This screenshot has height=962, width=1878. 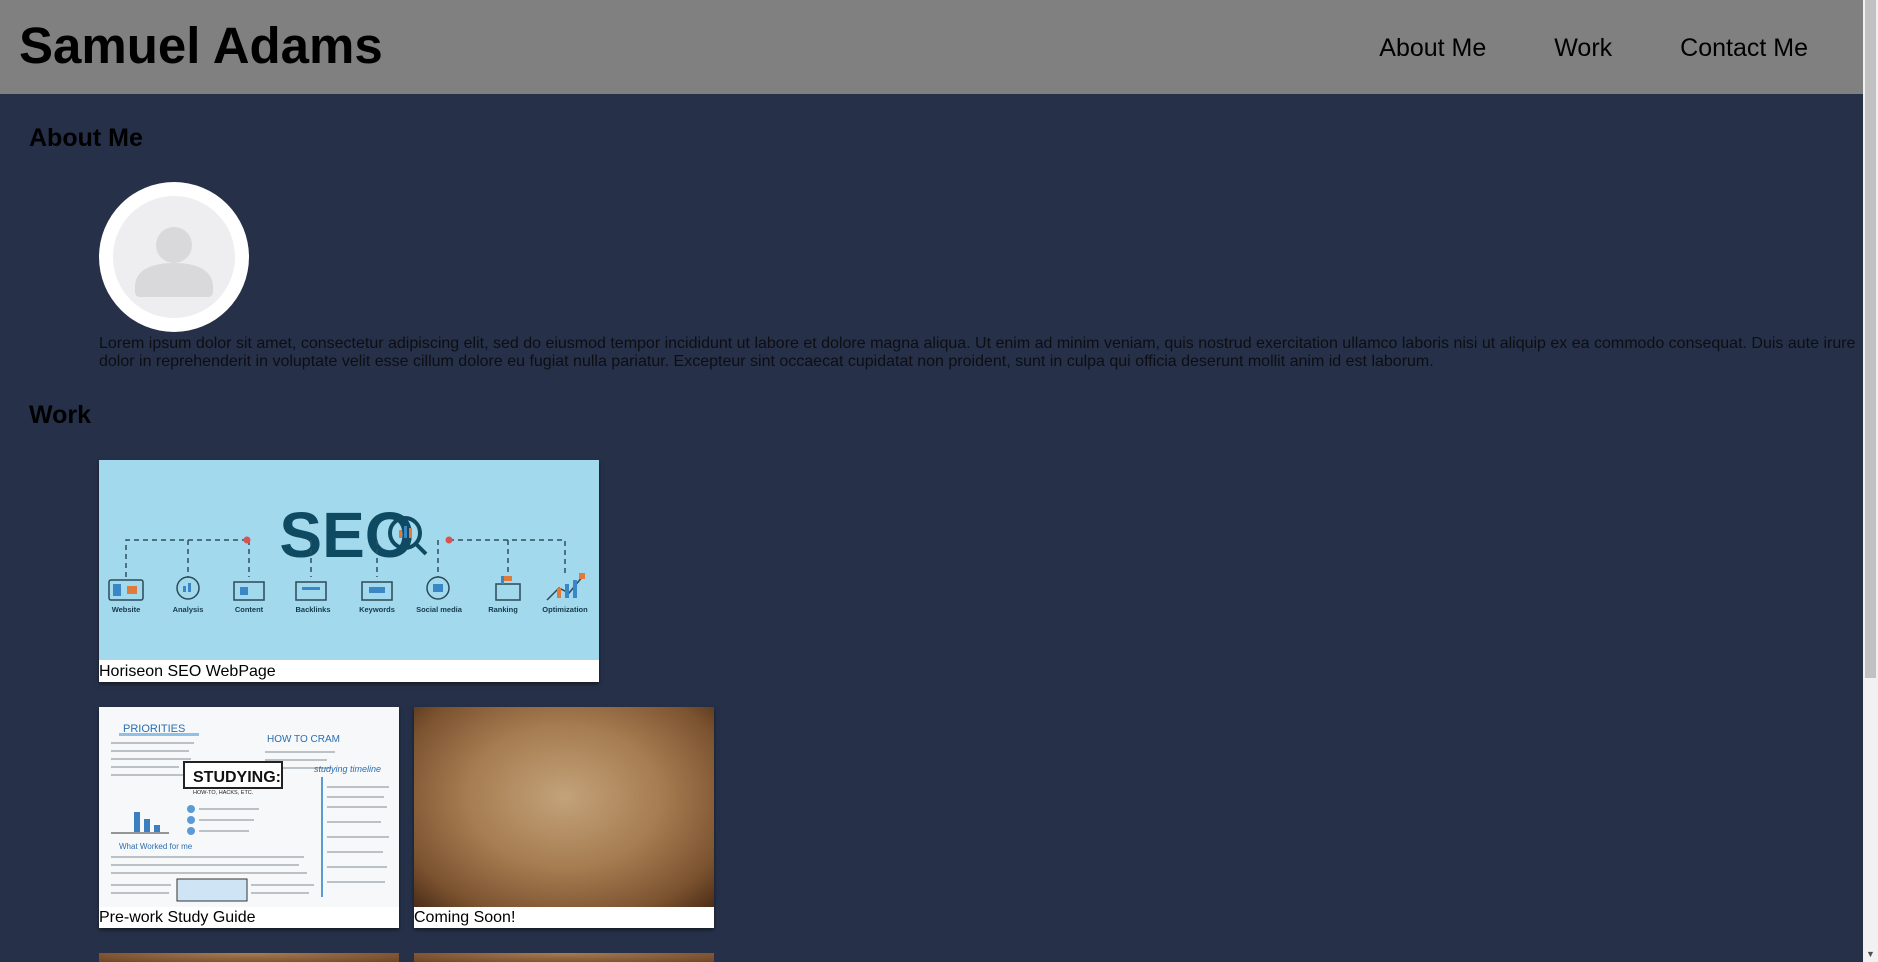 I want to click on seo-label-backlinks: Backlinks, so click(x=312, y=609).